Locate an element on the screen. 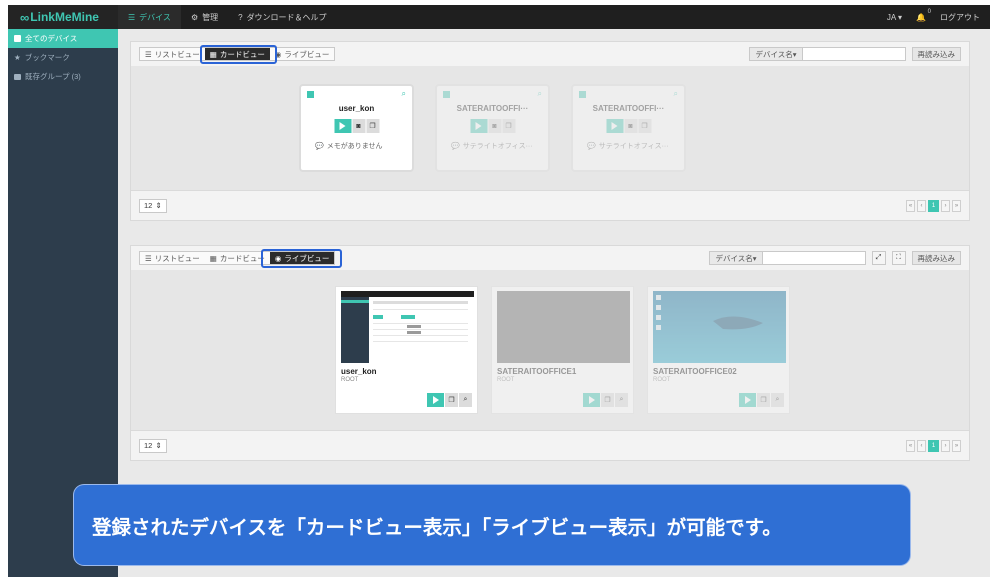  tab-label: カードビュー is located at coordinates (242, 258).